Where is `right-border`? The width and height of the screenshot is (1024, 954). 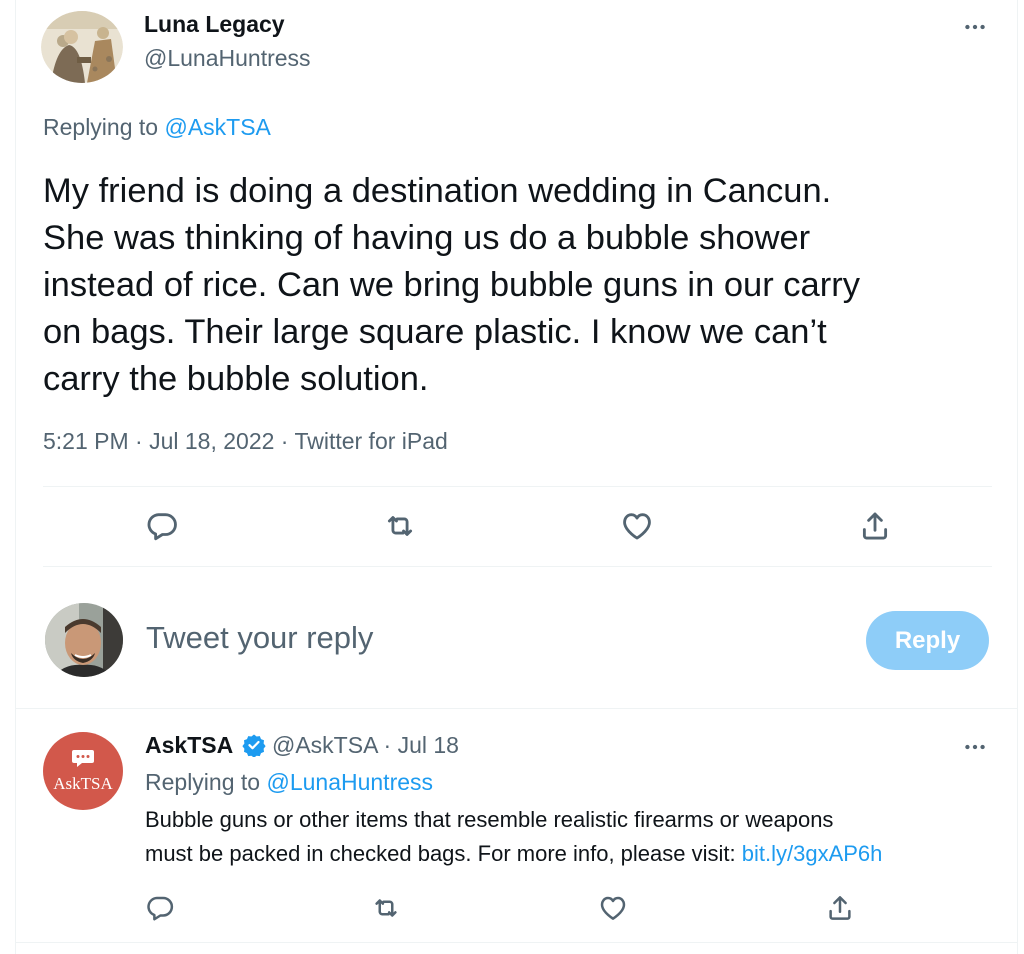 right-border is located at coordinates (1017, 477).